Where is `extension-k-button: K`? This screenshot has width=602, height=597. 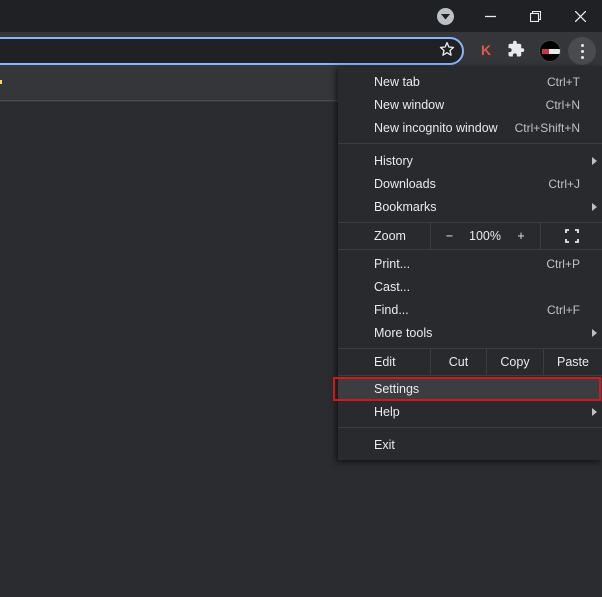 extension-k-button: K is located at coordinates (486, 50).